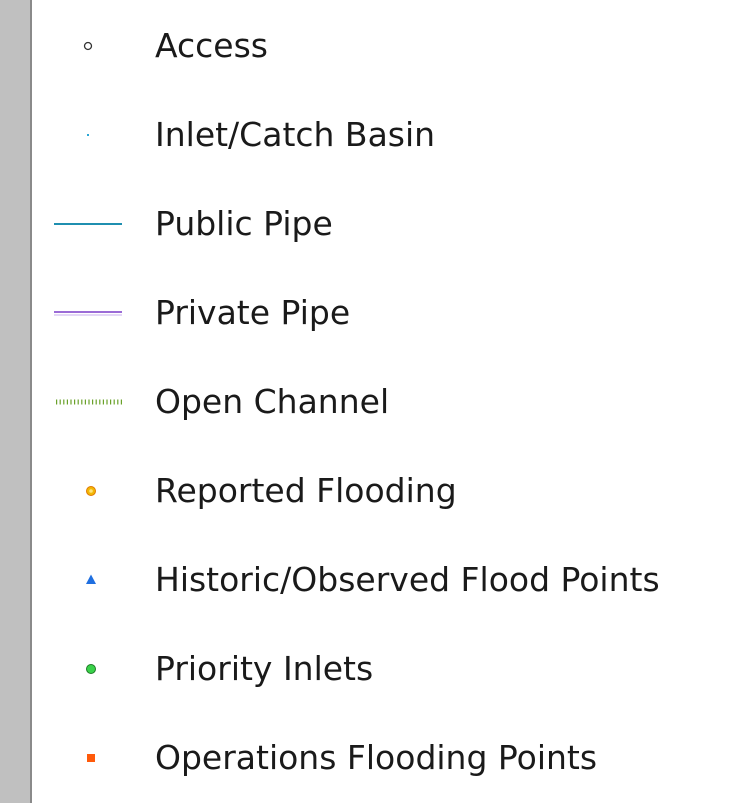  What do you see at coordinates (16, 401) in the screenshot?
I see `panel-side-strip` at bounding box center [16, 401].